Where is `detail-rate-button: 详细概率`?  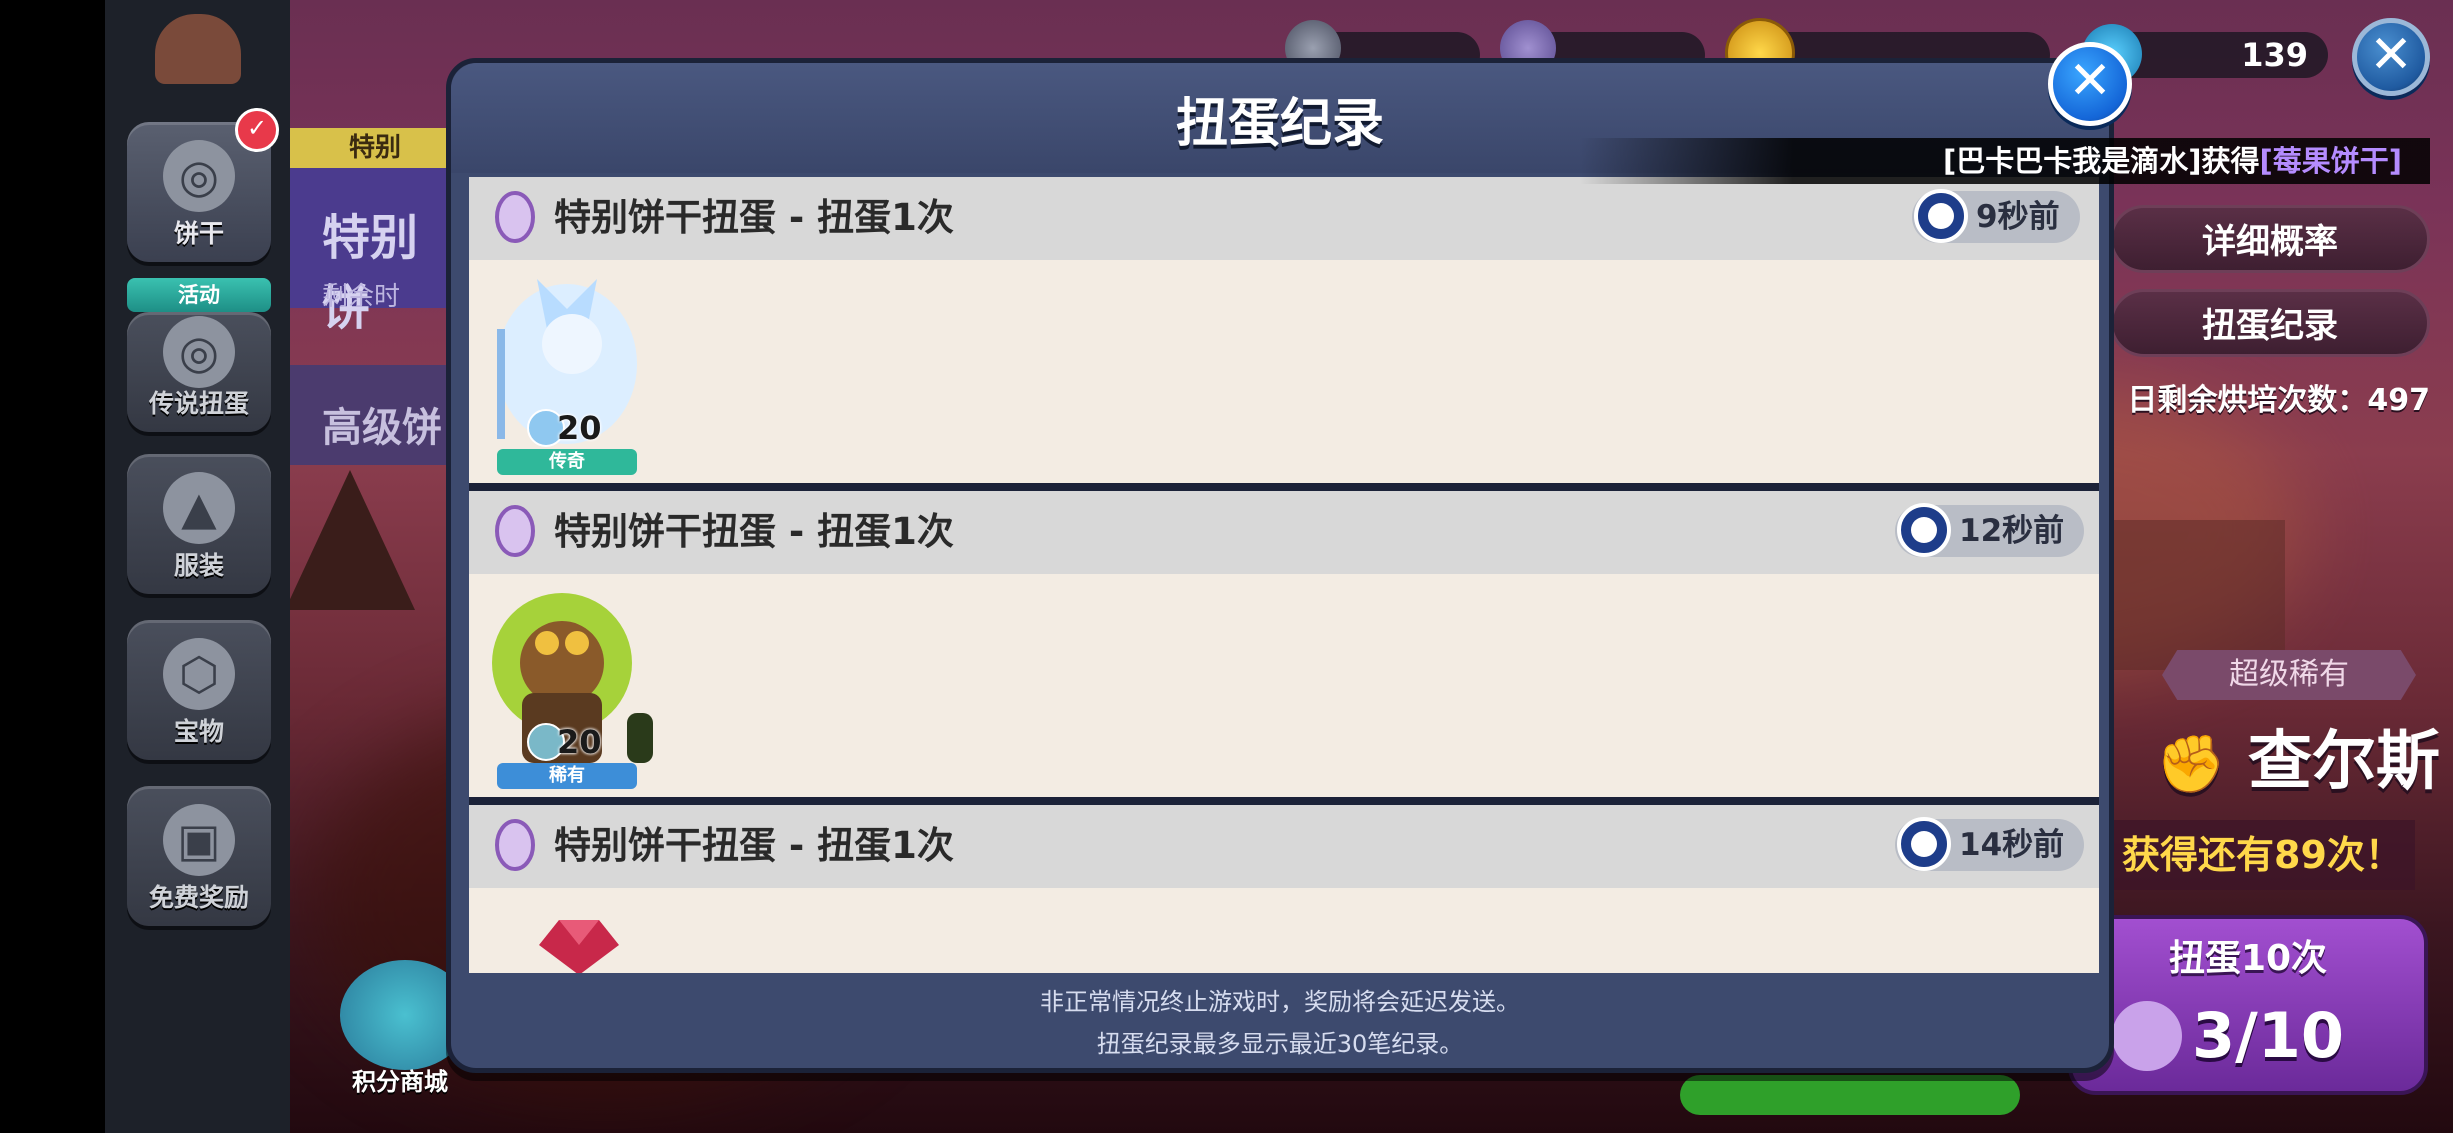 detail-rate-button: 详细概率 is located at coordinates (2270, 239).